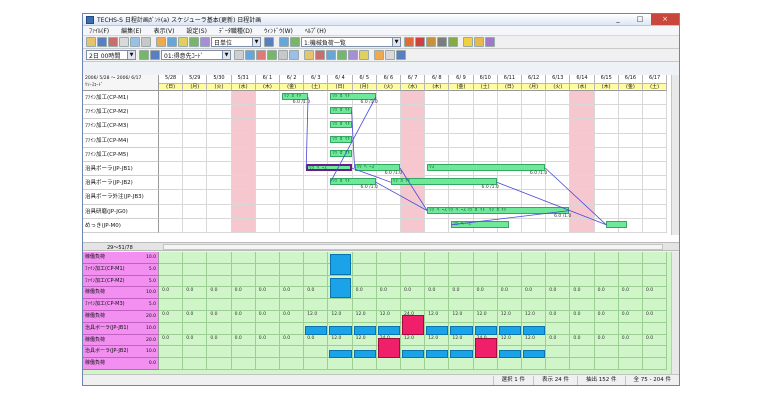 This screenshot has height=400, width=760. Describe the element at coordinates (390, 55) in the screenshot. I see `redo-icon` at that location.